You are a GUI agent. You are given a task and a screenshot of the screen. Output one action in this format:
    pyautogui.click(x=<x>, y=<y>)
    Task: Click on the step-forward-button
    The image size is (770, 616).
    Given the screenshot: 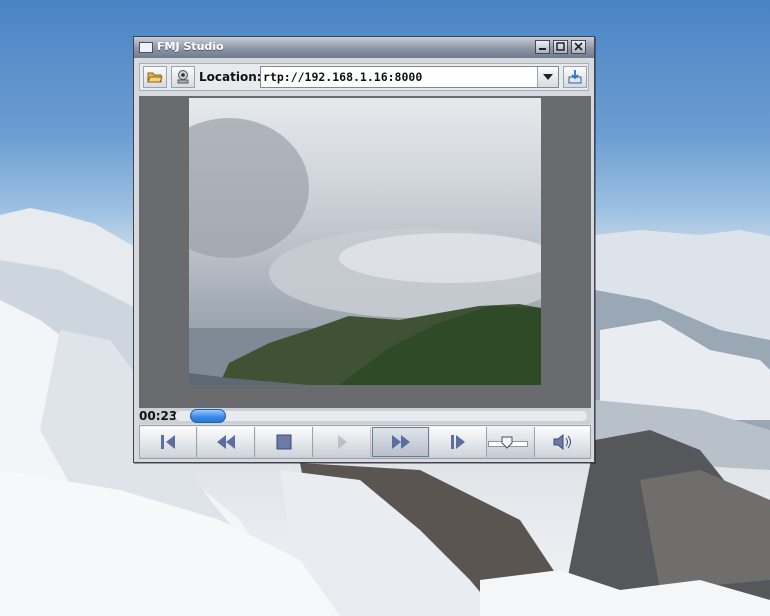 What is the action you would take?
    pyautogui.click(x=458, y=442)
    